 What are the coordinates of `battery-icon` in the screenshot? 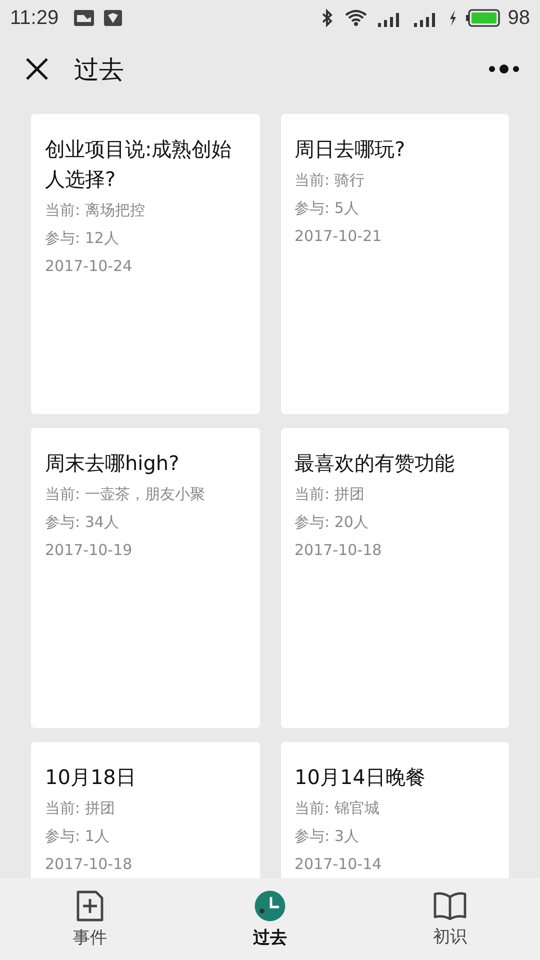 It's located at (483, 18).